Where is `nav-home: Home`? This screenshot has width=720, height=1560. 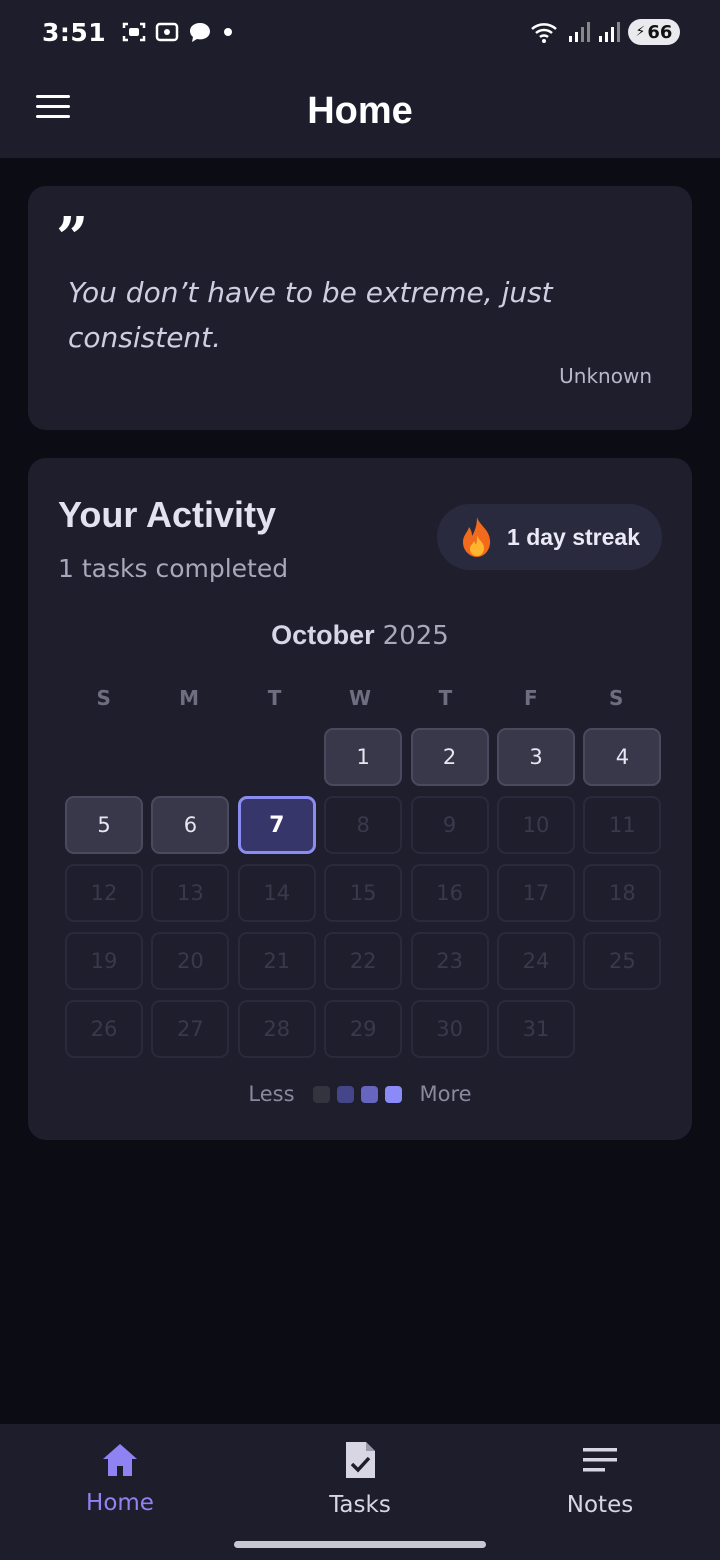 nav-home: Home is located at coordinates (120, 1492).